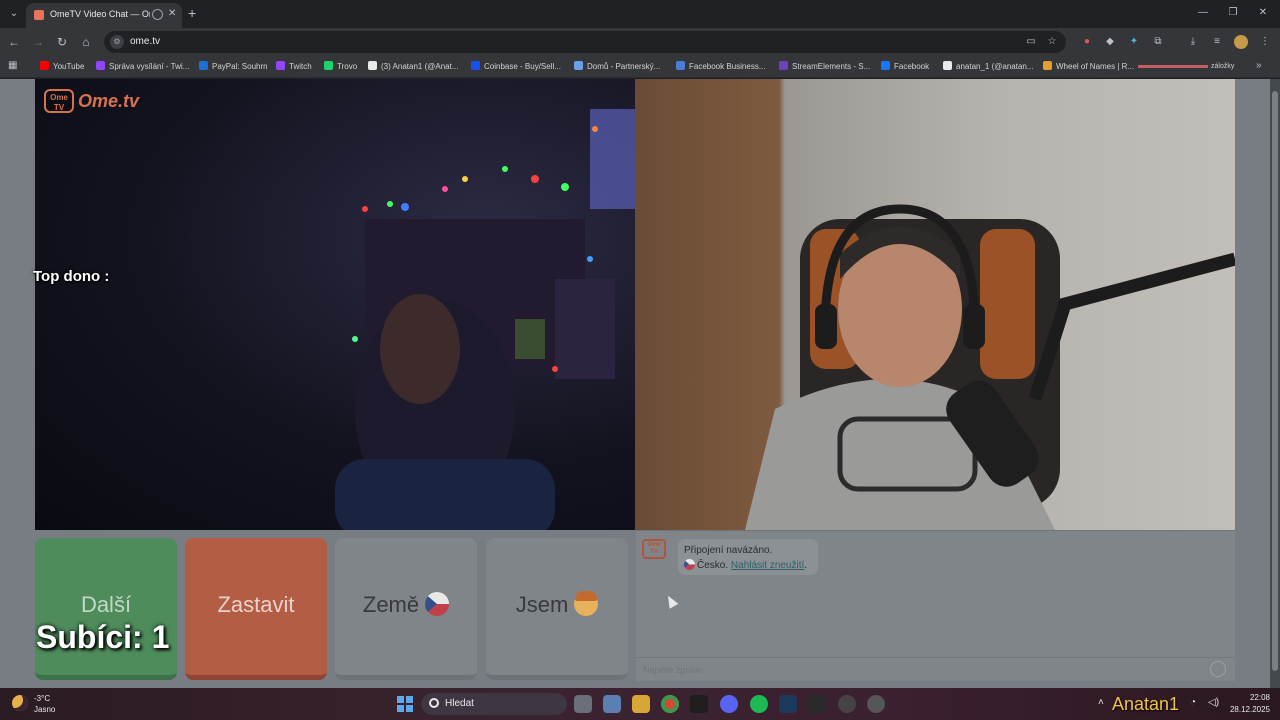 The image size is (1280, 720). What do you see at coordinates (1213, 702) in the screenshot?
I see `volume-icon: ◁)` at bounding box center [1213, 702].